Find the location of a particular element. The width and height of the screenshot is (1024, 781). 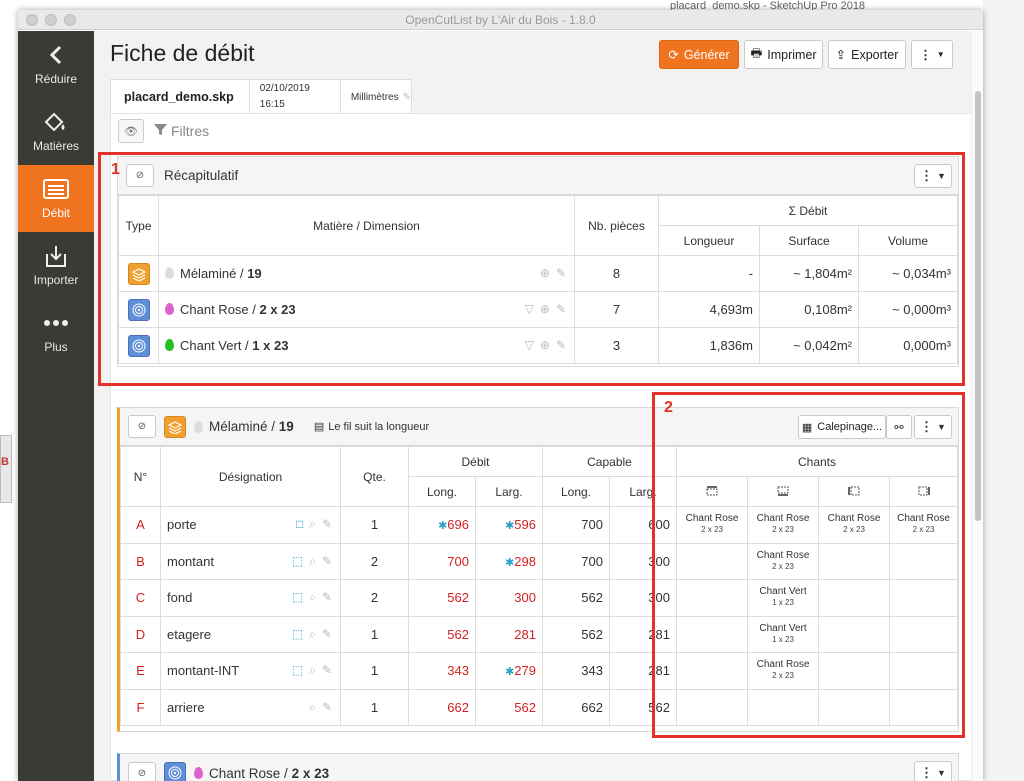

debit-larg: 279 is located at coordinates (525, 671).